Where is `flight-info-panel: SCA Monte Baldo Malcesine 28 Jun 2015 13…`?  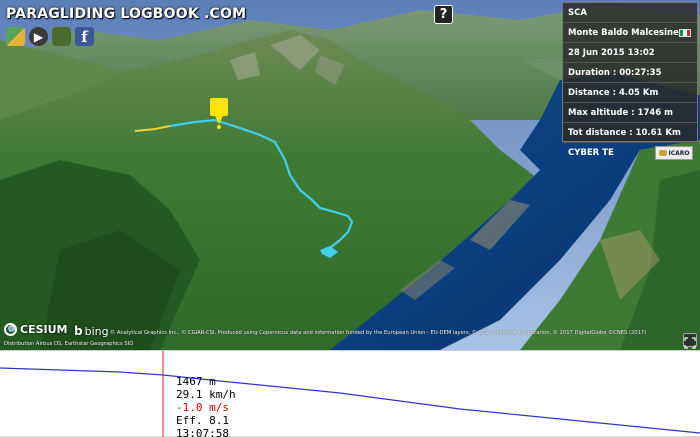 flight-info-panel: SCA Monte Baldo Malcesine 28 Jun 2015 13… is located at coordinates (630, 81).